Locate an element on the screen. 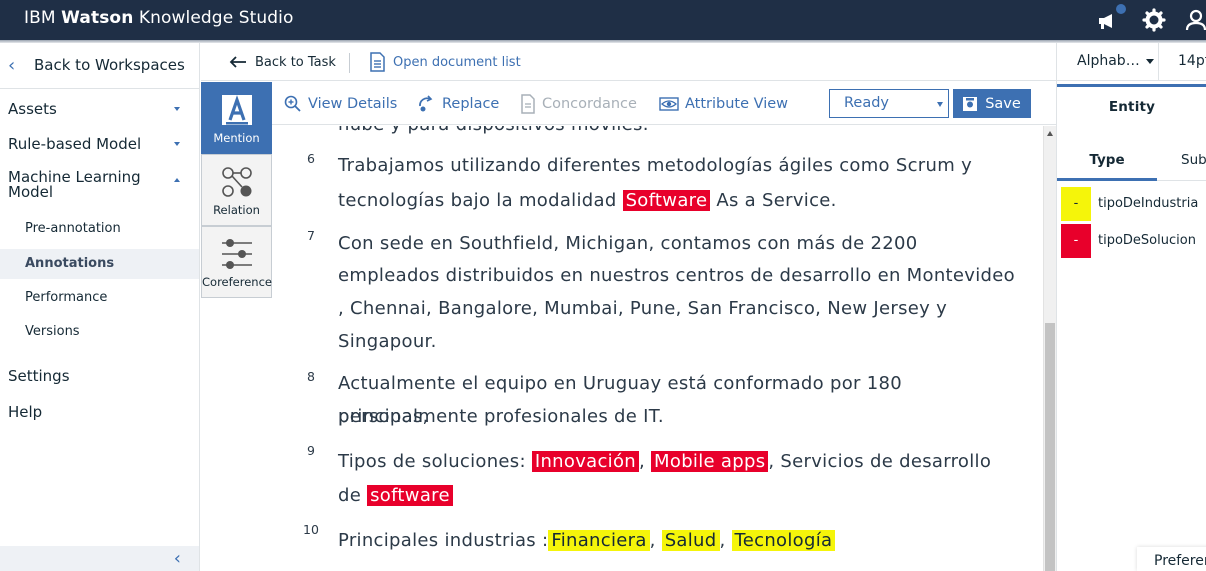 The width and height of the screenshot is (1206, 571). brand-suffix: Knowledge Studio is located at coordinates (213, 18).